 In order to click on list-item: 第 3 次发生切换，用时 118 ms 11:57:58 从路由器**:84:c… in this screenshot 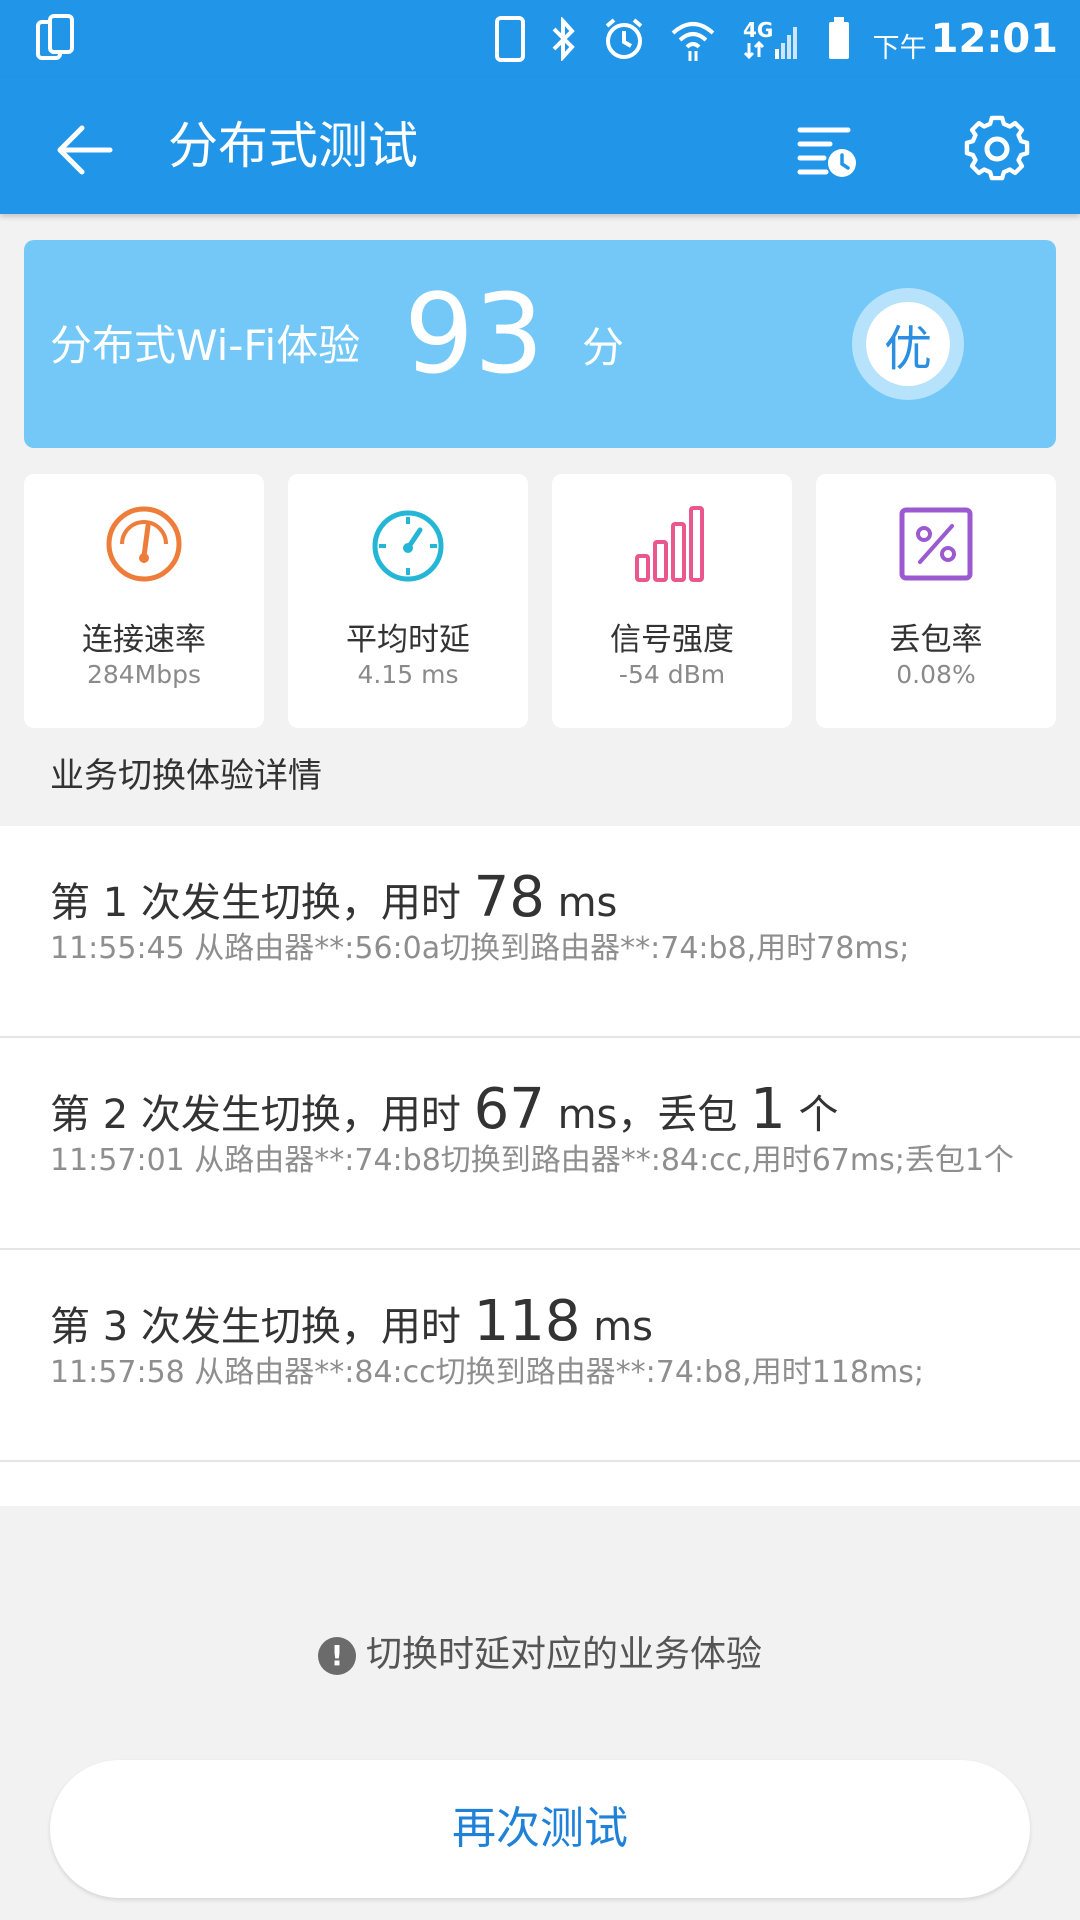, I will do `click(540, 1356)`.